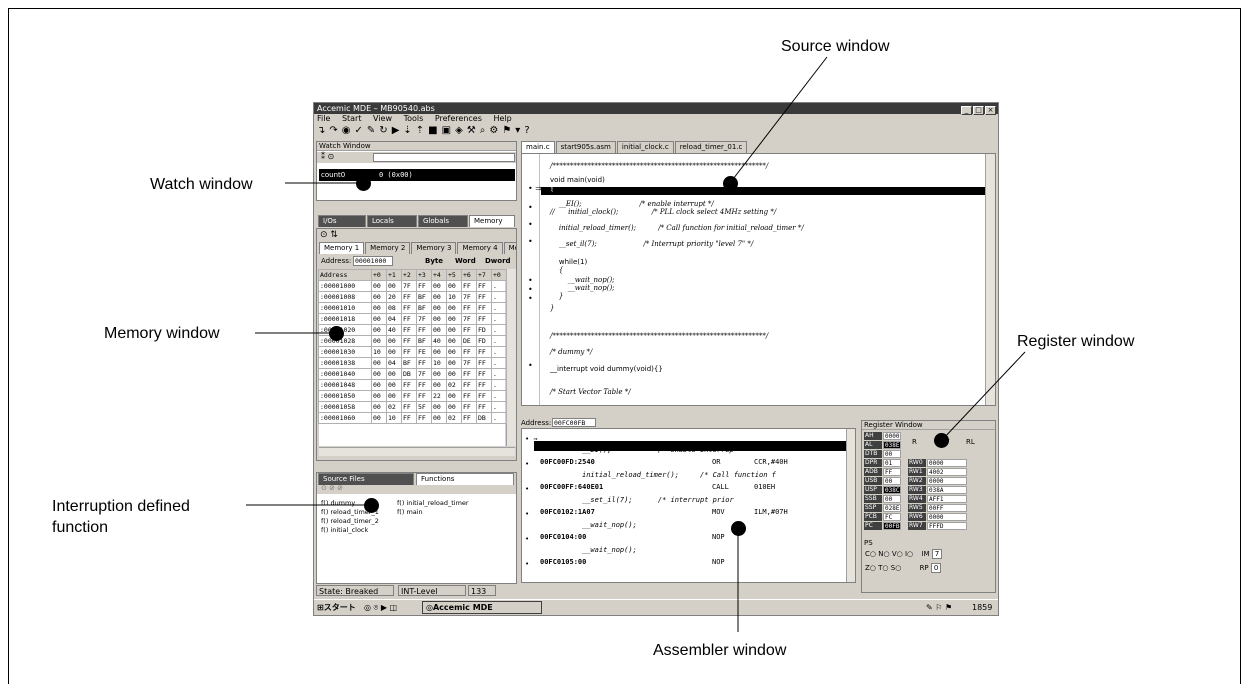 The height and width of the screenshot is (684, 1249). What do you see at coordinates (420, 130) in the screenshot?
I see `step-out-icon: ⇡` at bounding box center [420, 130].